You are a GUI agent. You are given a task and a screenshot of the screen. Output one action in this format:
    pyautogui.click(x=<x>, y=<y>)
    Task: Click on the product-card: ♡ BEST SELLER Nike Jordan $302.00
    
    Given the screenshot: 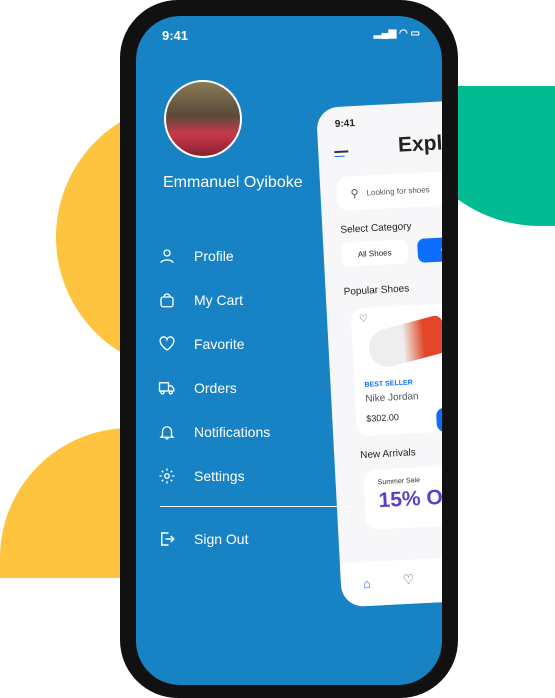 What is the action you would take?
    pyautogui.click(x=396, y=370)
    